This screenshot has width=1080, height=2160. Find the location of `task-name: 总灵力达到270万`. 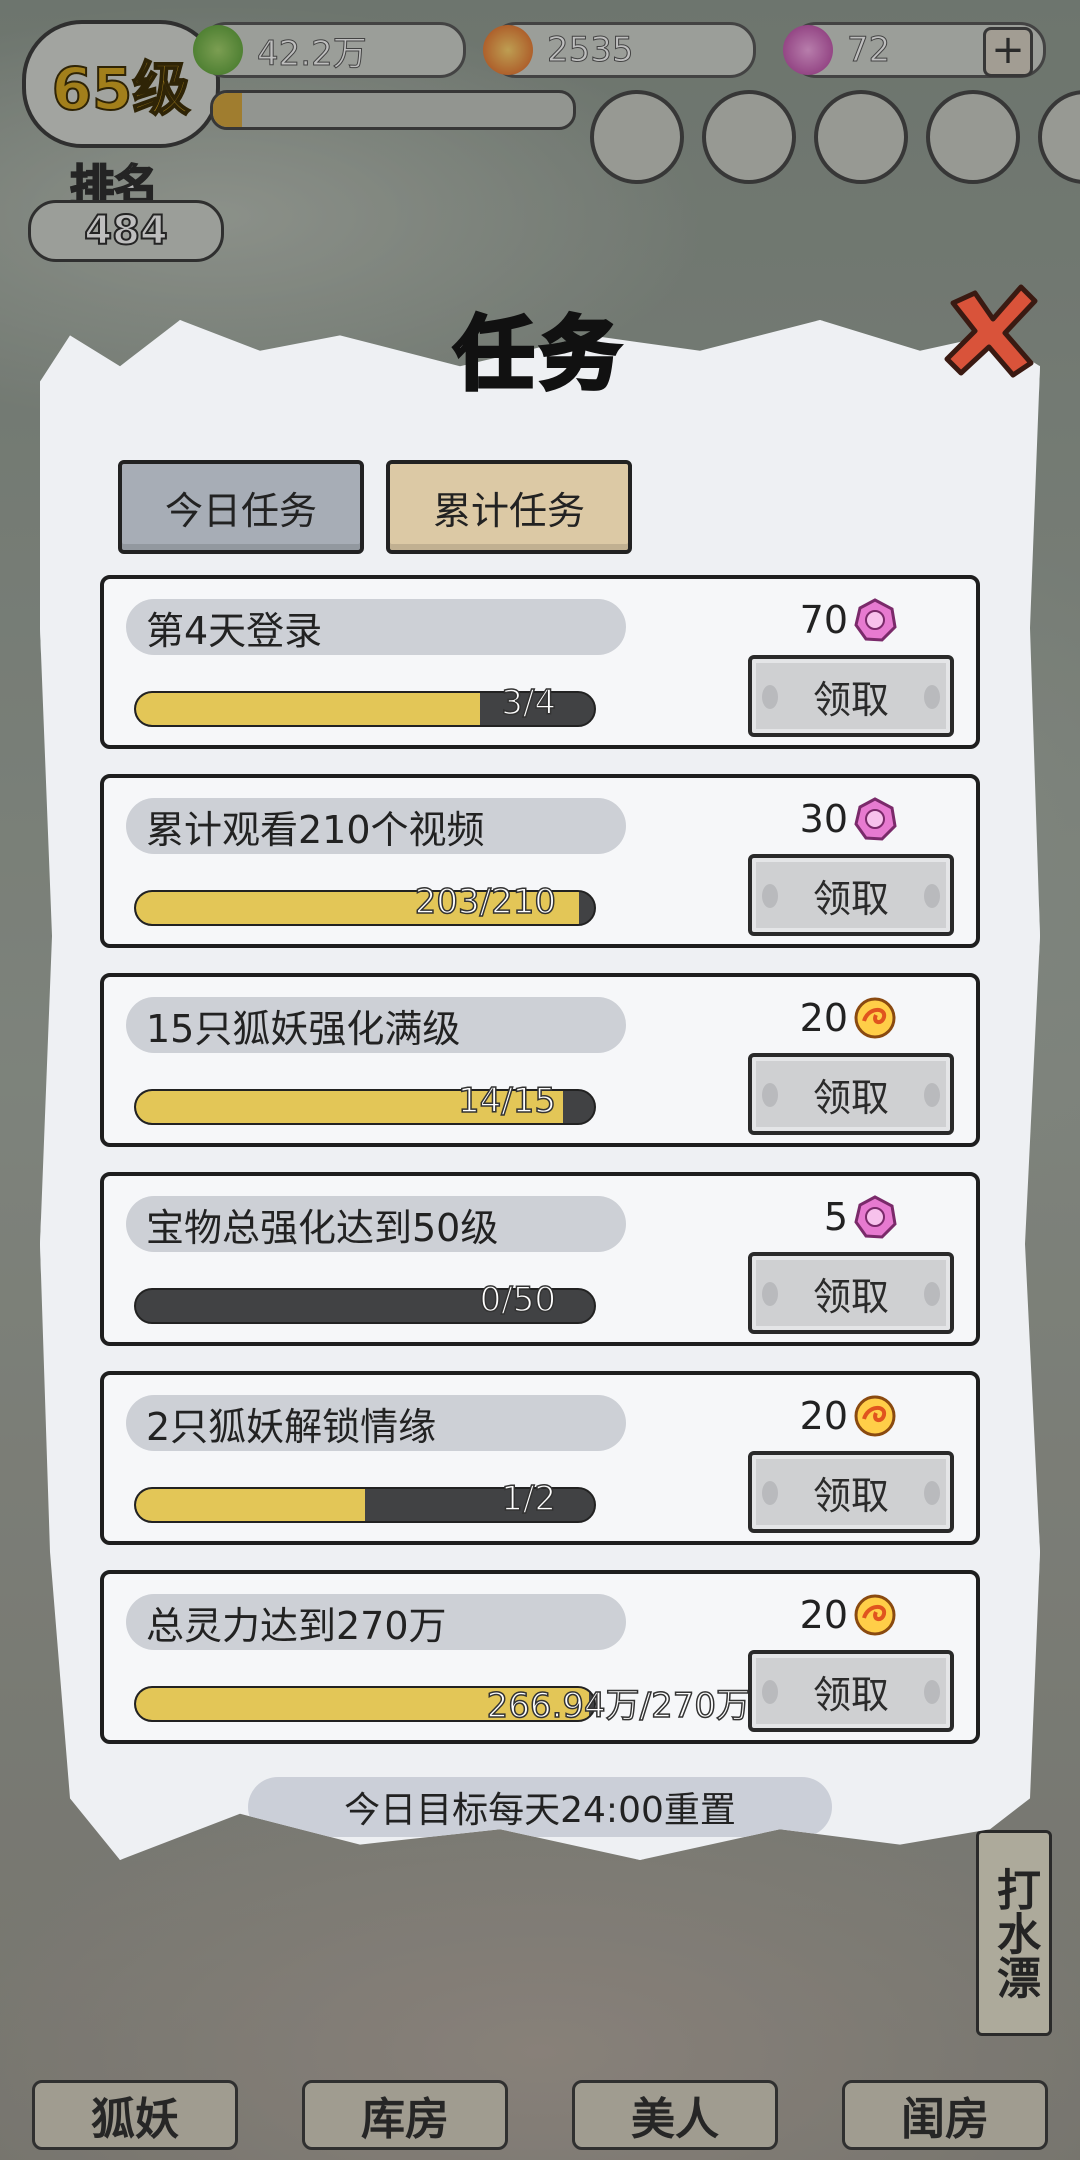

task-name: 总灵力达到270万 is located at coordinates (376, 1622).